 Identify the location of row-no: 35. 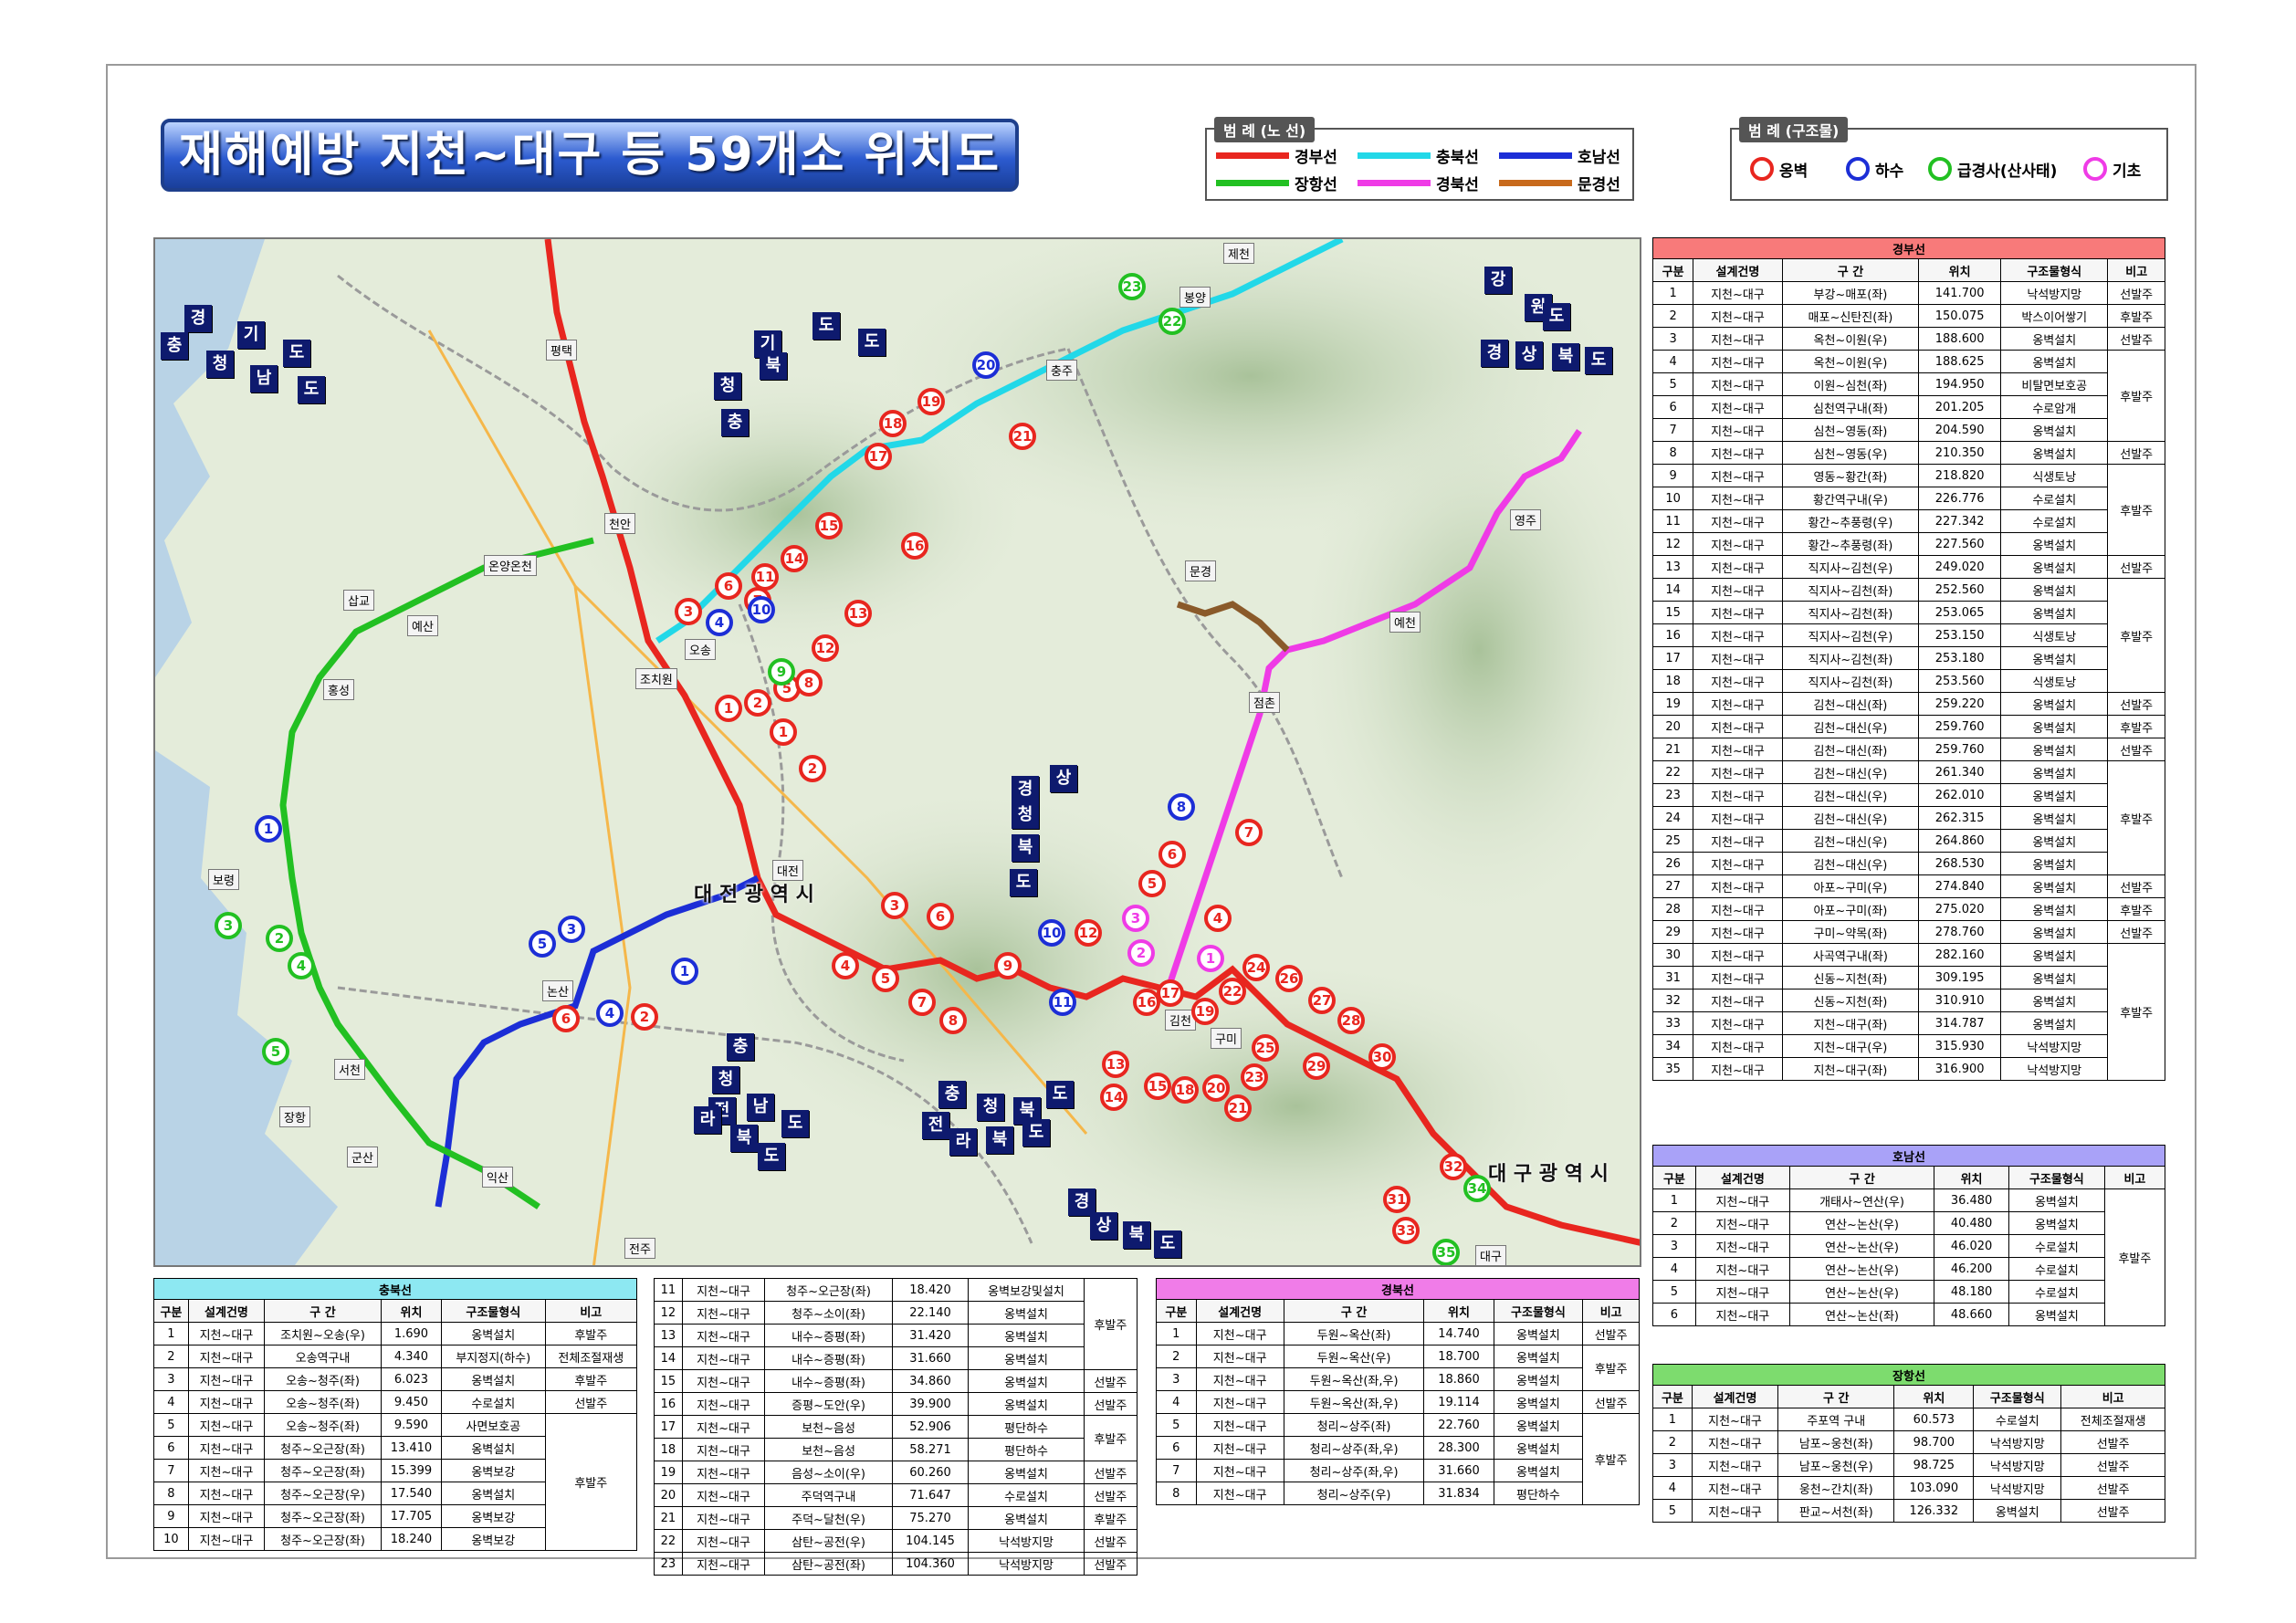
(1672, 1069).